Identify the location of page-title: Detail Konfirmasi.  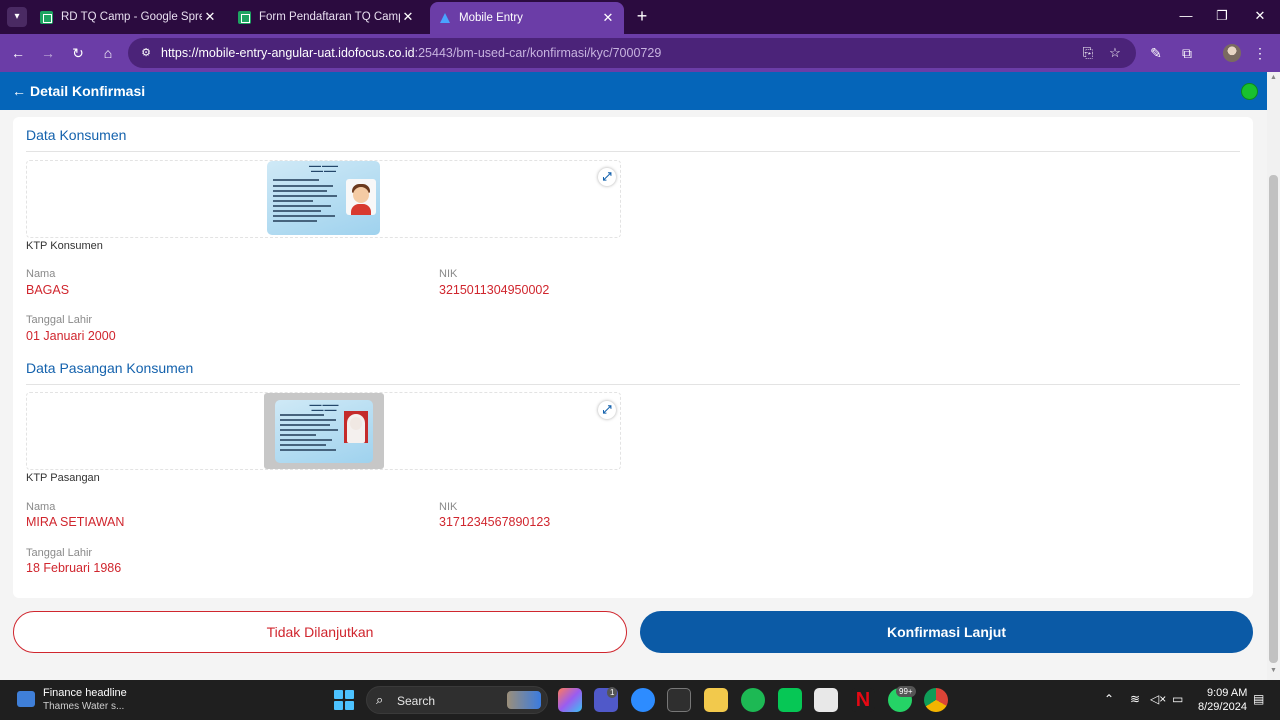
(88, 91).